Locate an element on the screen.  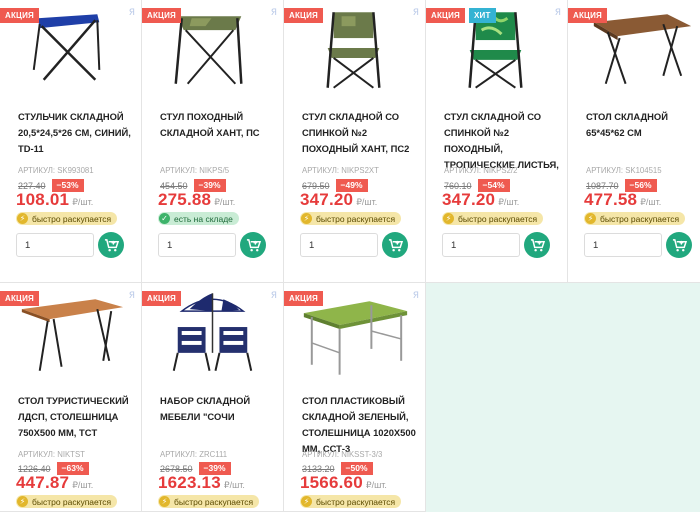
price: 477.58 is located at coordinates (611, 199).